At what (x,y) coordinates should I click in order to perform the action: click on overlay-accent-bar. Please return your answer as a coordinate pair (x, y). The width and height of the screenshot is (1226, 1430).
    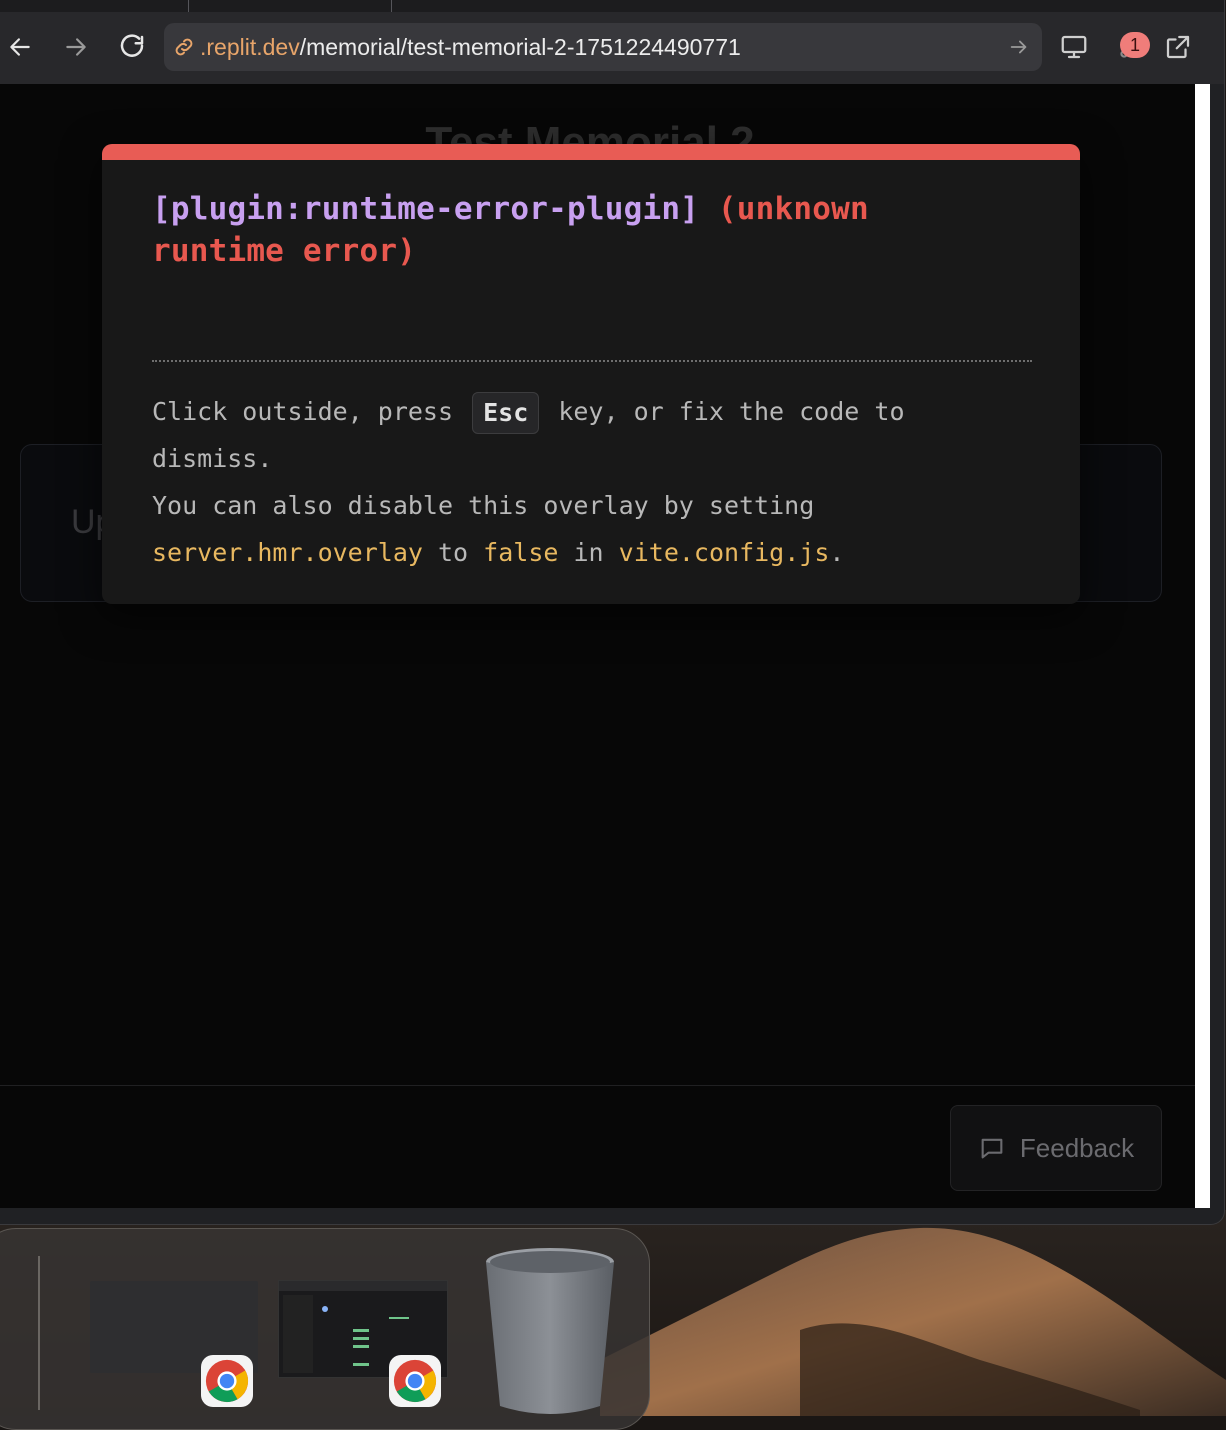
    Looking at the image, I should click on (591, 152).